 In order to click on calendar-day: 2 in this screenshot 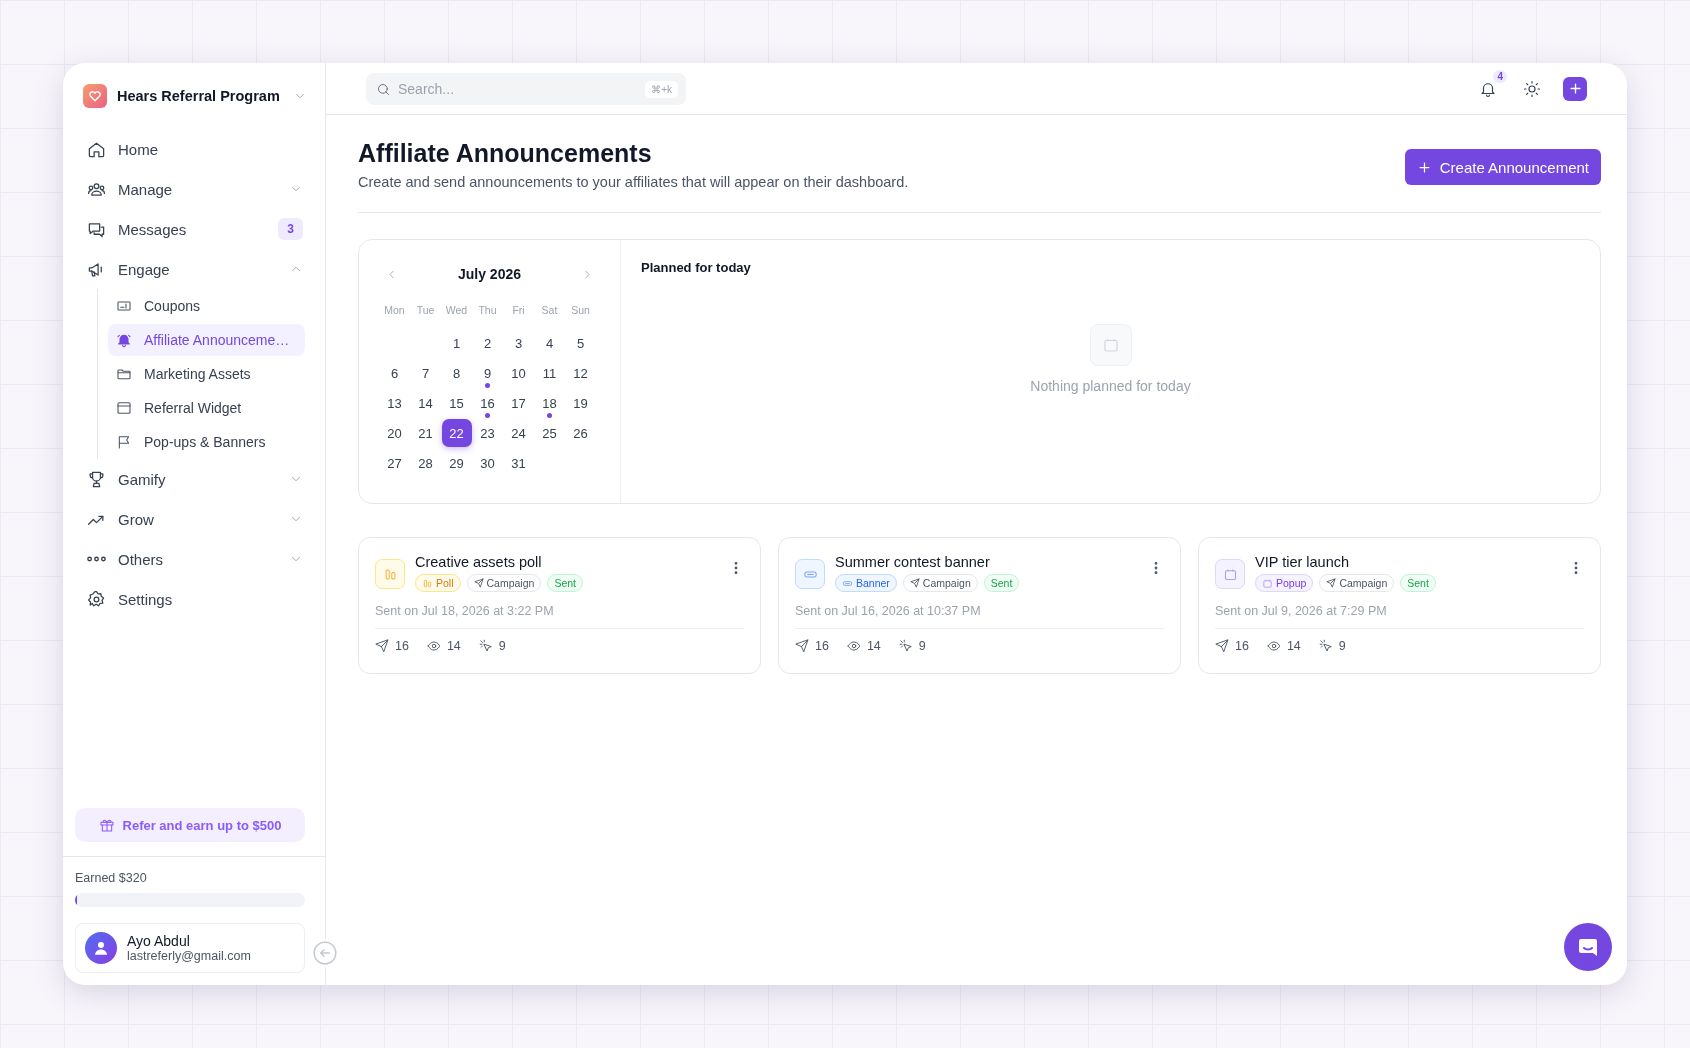, I will do `click(487, 343)`.